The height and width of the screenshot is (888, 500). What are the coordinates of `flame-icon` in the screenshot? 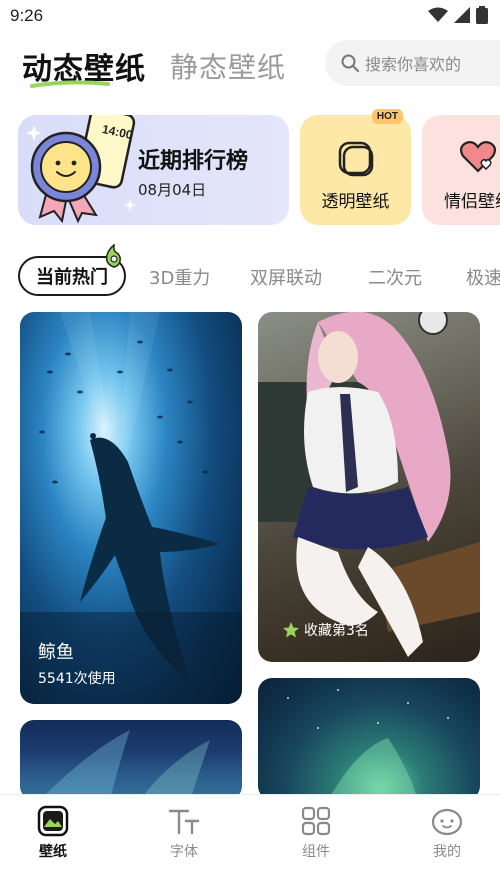 It's located at (113, 256).